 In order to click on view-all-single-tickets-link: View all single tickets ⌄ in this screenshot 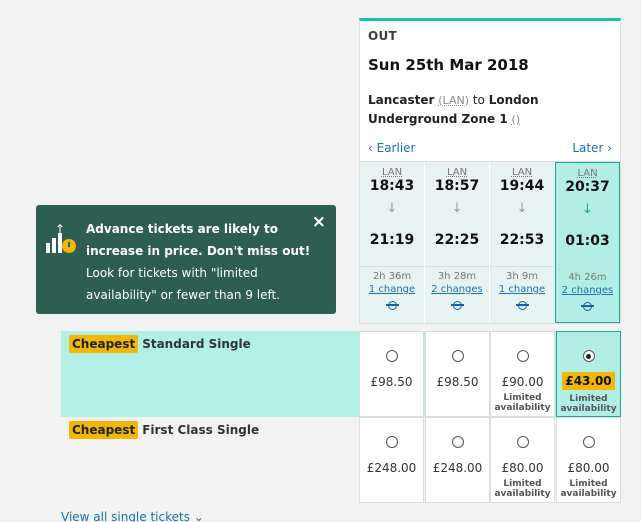, I will do `click(132, 516)`.